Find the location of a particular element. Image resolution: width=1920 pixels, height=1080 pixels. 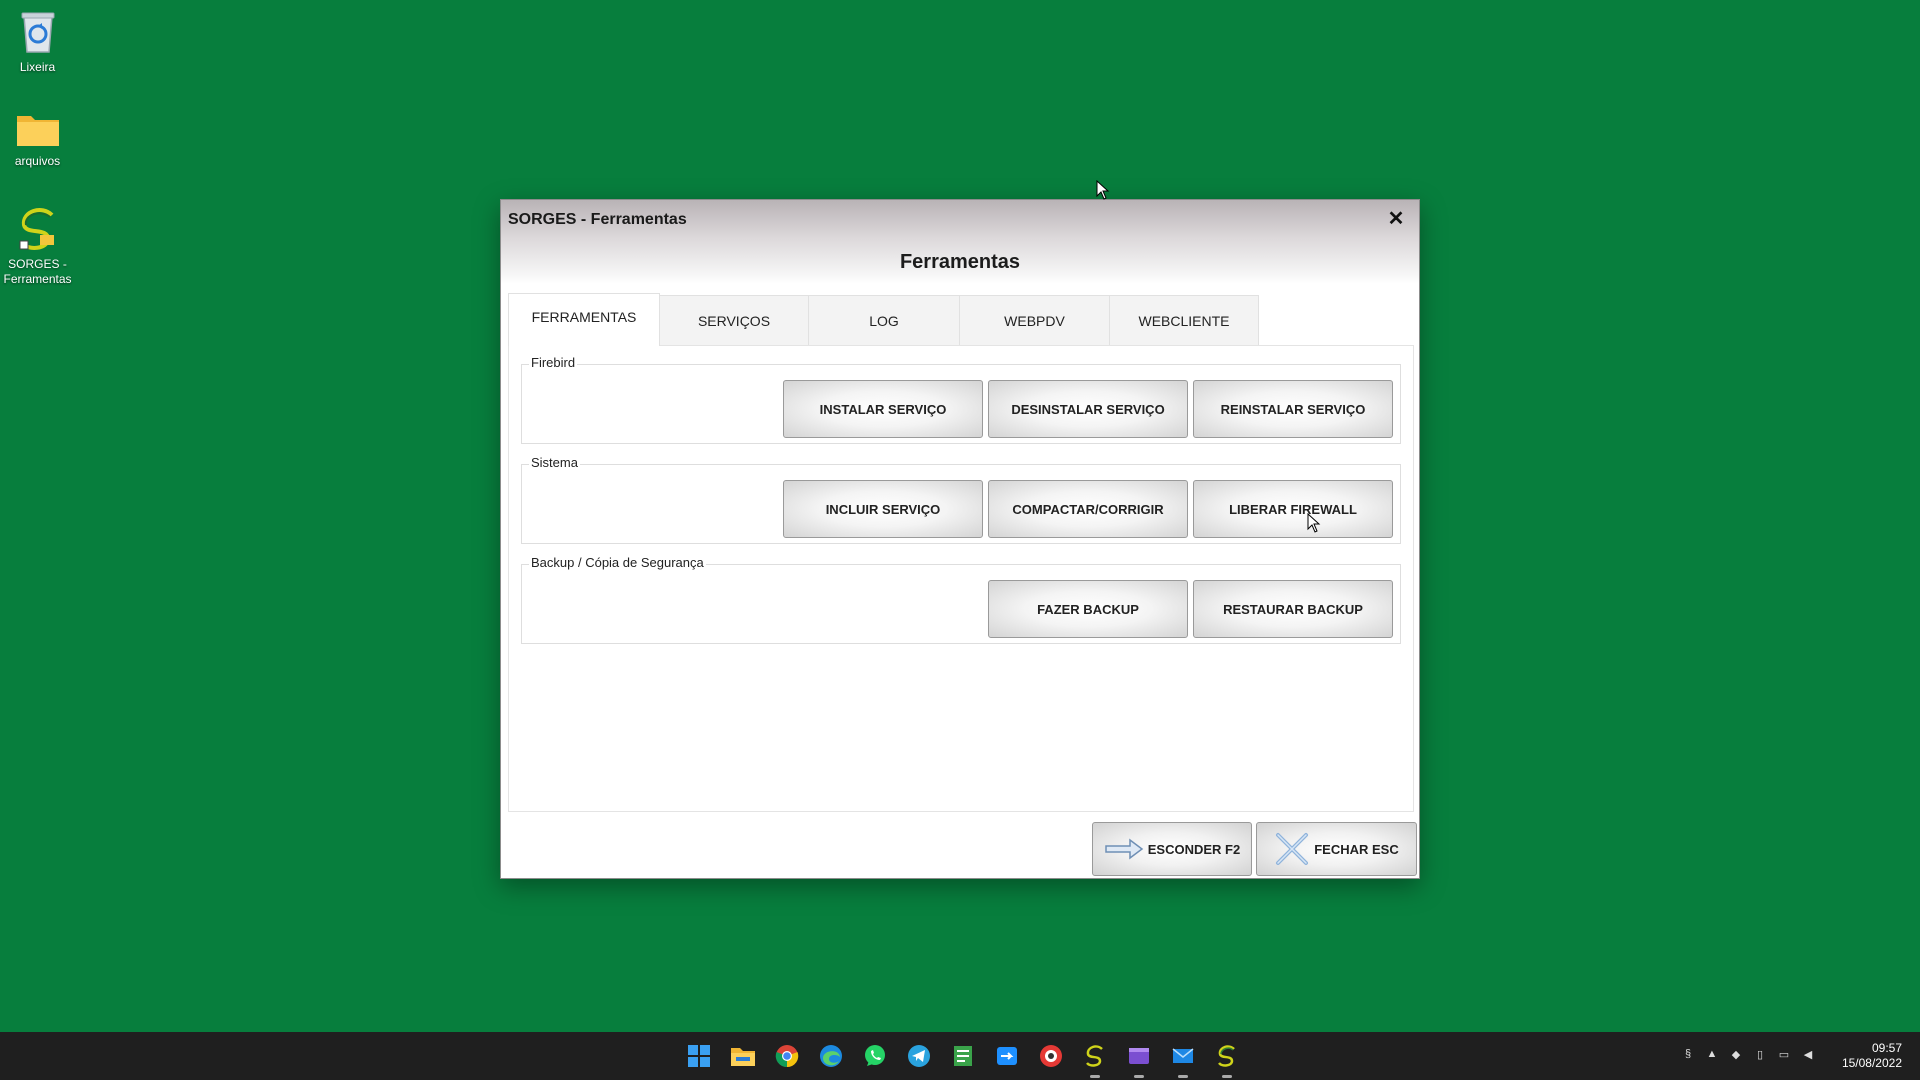

tab-servicos: SERVIÇOS is located at coordinates (734, 320).